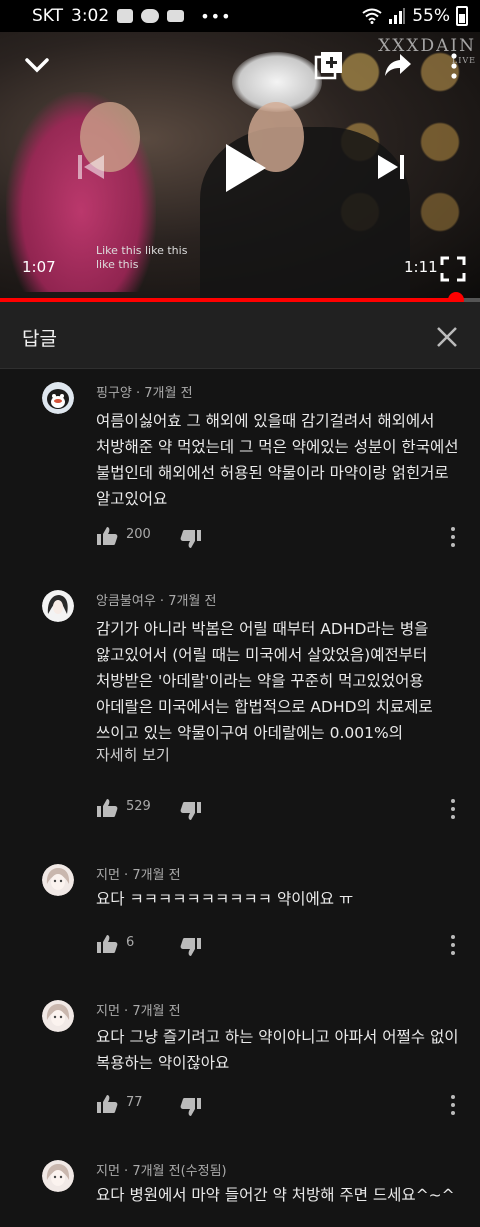 The width and height of the screenshot is (480, 1227). I want to click on gallery-notification-icon, so click(125, 16).